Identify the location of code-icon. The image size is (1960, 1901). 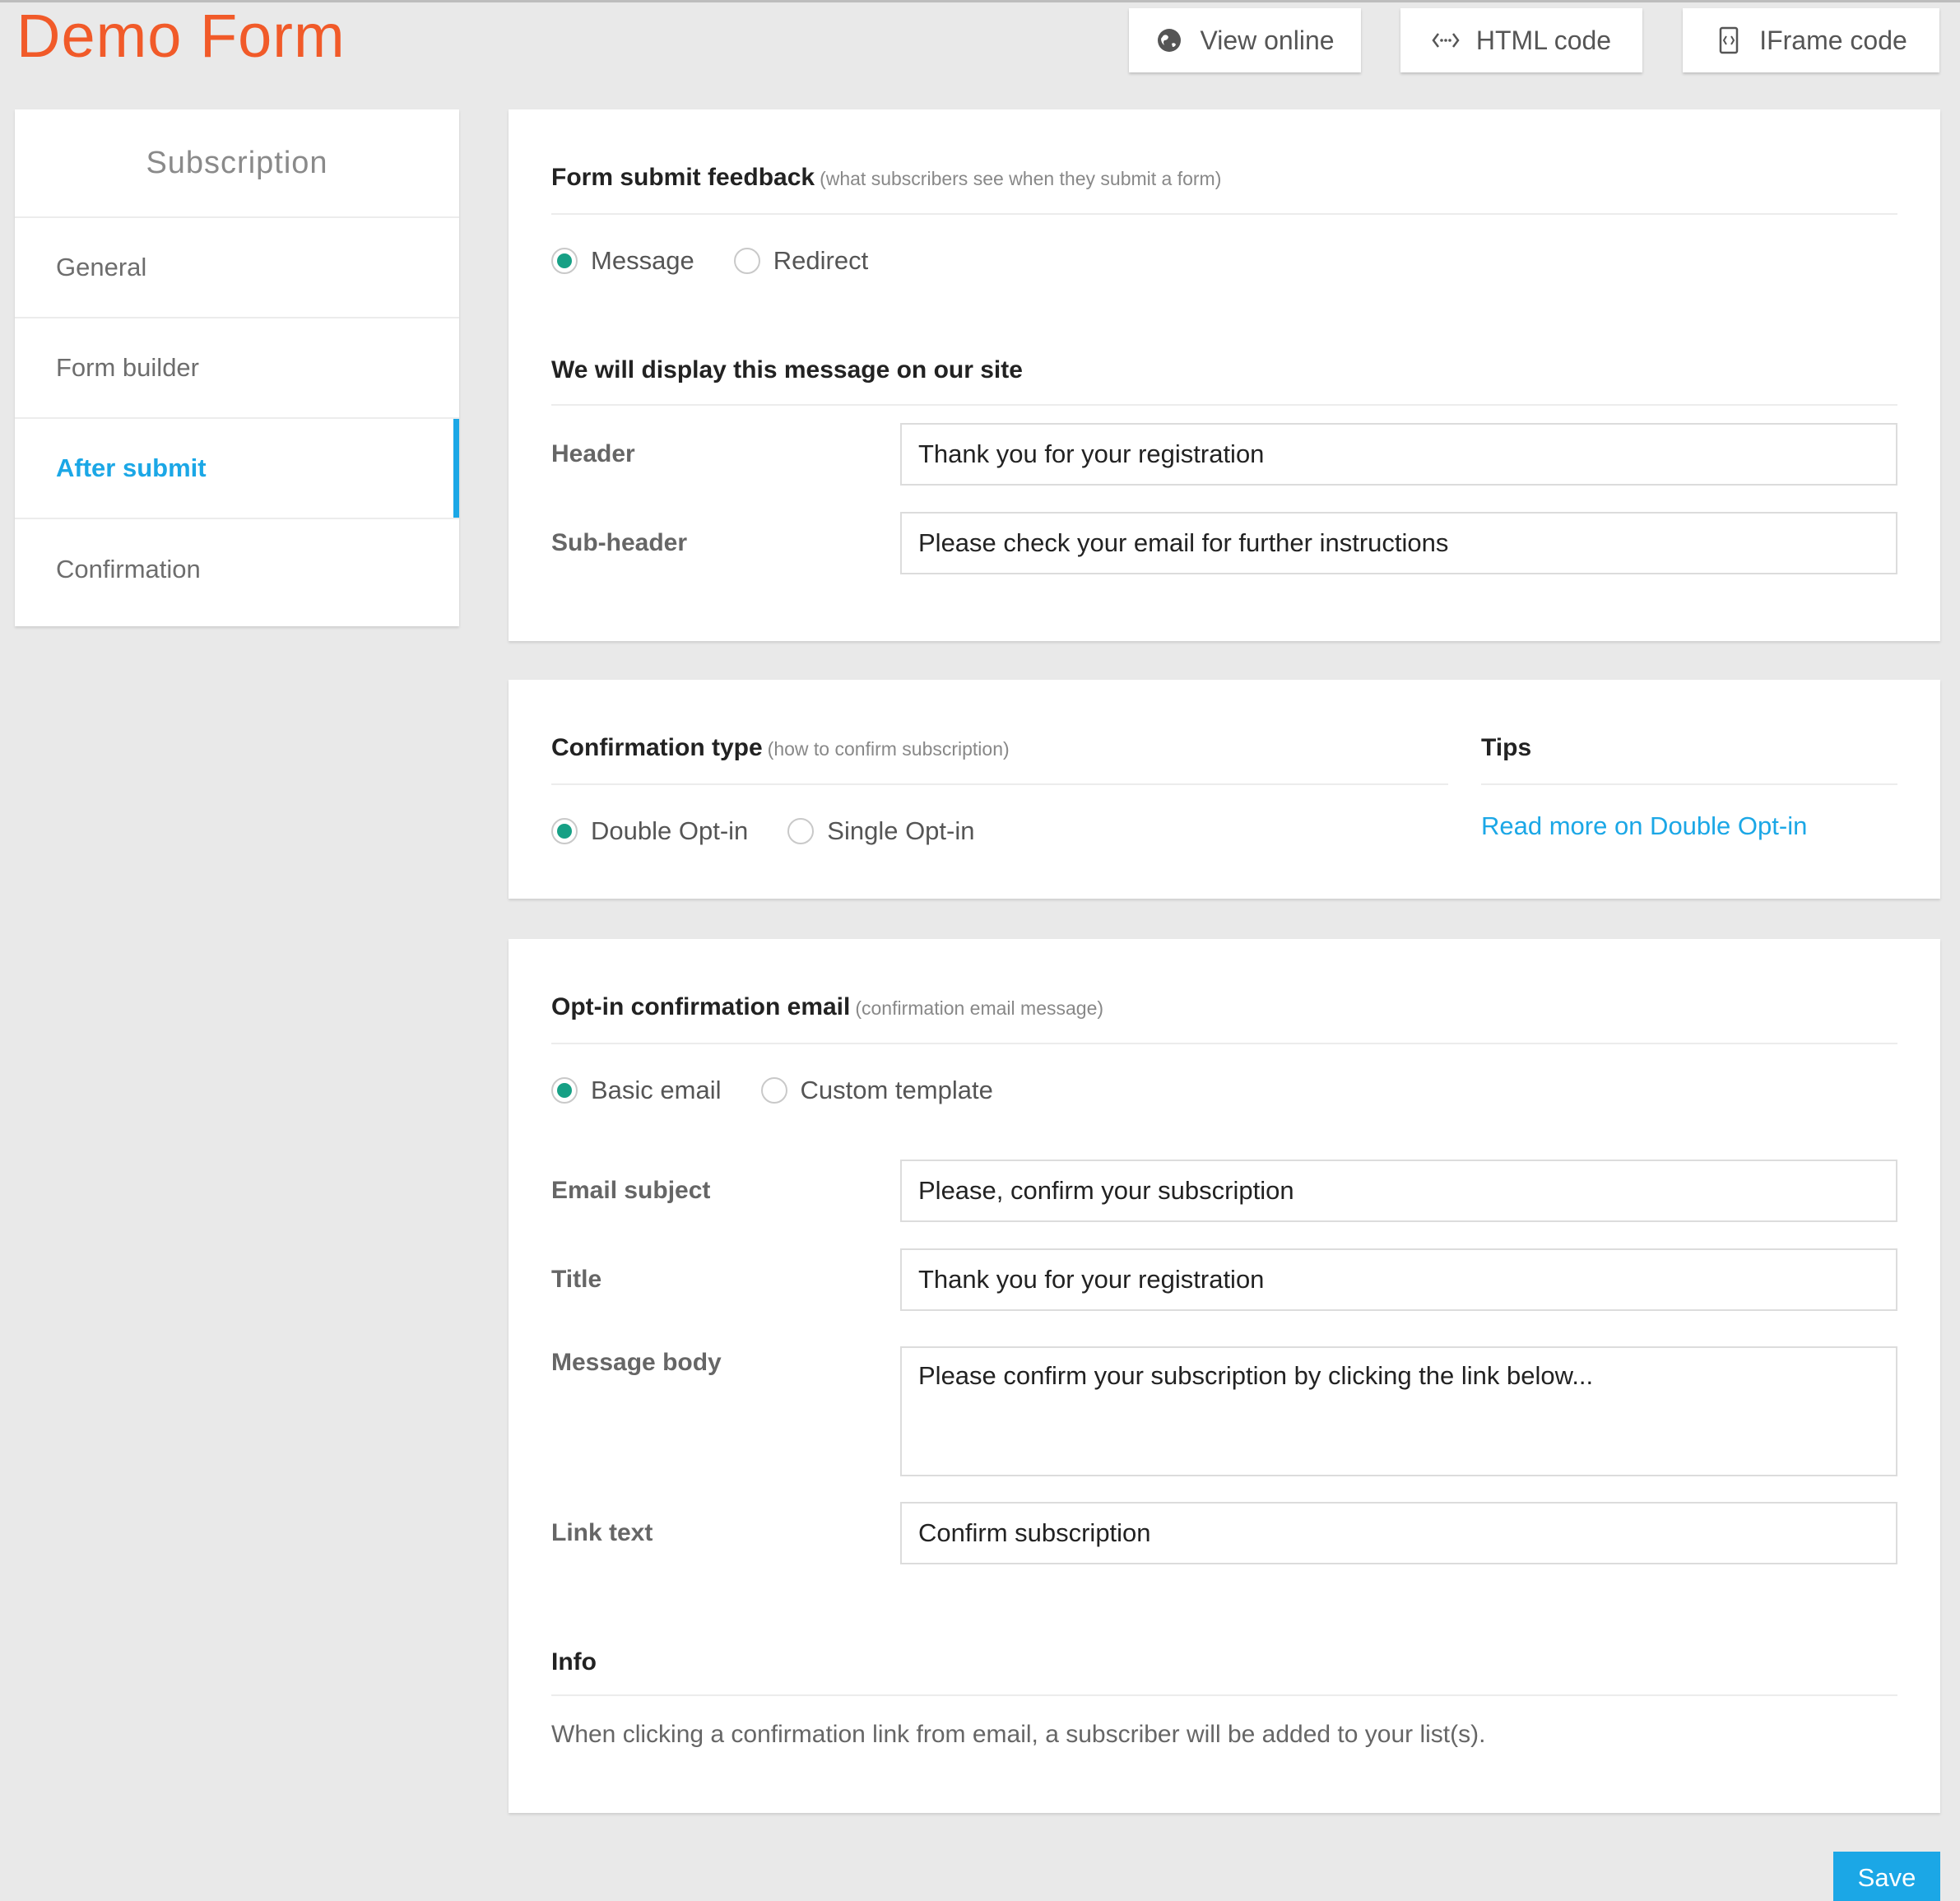
(1446, 40).